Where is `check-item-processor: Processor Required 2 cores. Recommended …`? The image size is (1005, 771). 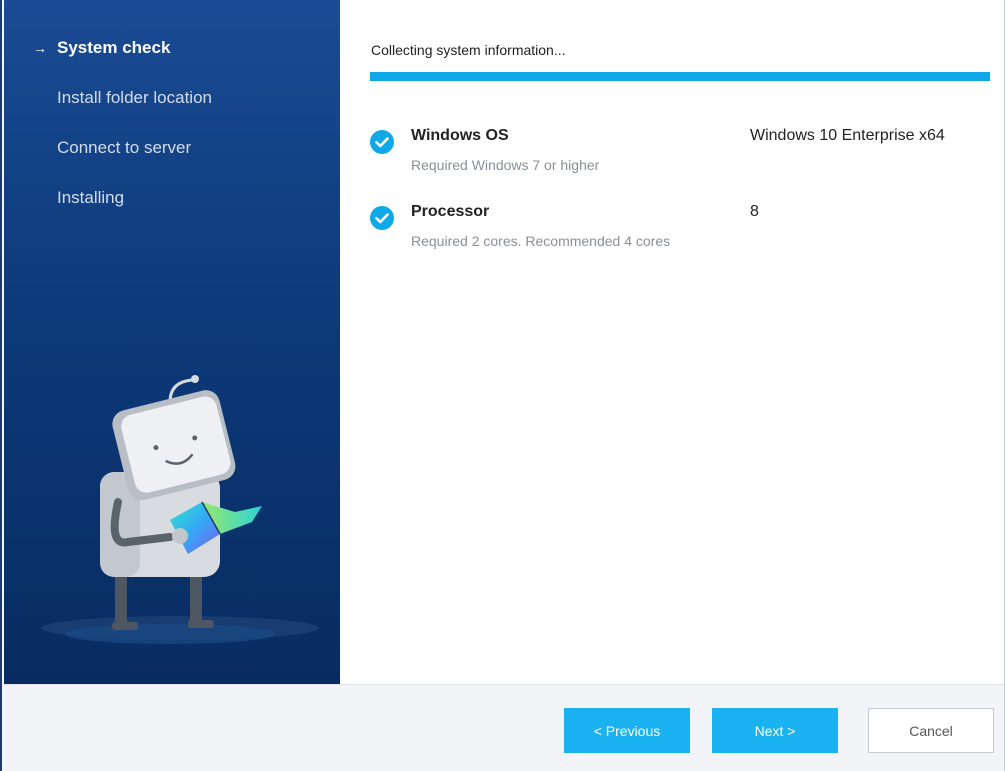
check-item-processor: Processor Required 2 cores. Recommended … is located at coordinates (685, 233).